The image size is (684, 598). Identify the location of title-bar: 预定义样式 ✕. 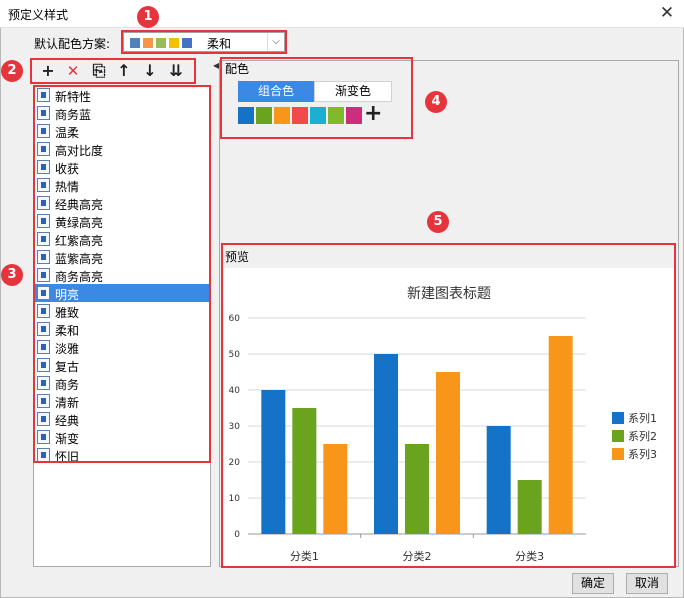
(342, 14).